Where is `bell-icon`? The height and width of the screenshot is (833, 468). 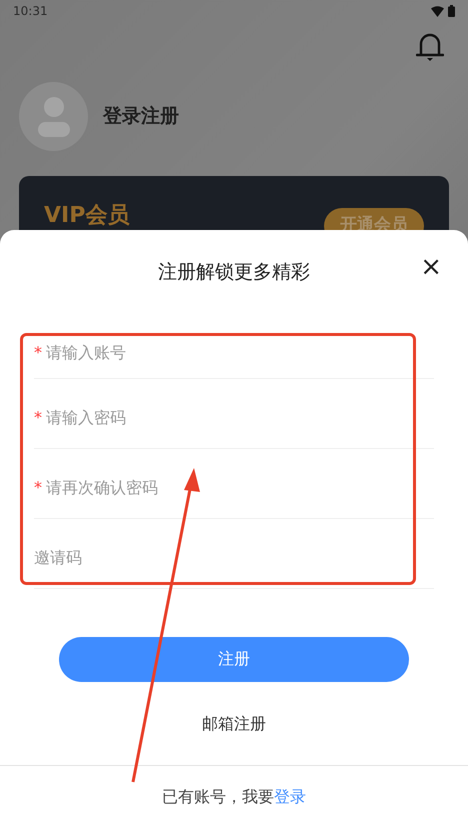
bell-icon is located at coordinates (430, 47).